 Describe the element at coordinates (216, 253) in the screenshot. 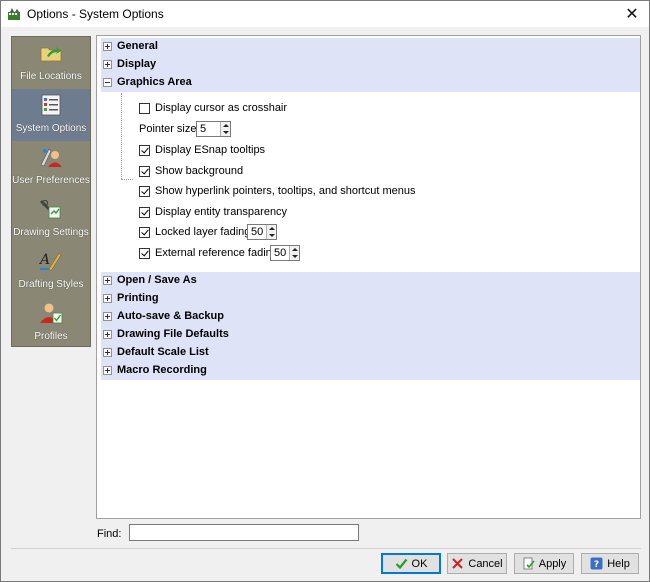

I see `xref-fading-label: External reference fading` at that location.